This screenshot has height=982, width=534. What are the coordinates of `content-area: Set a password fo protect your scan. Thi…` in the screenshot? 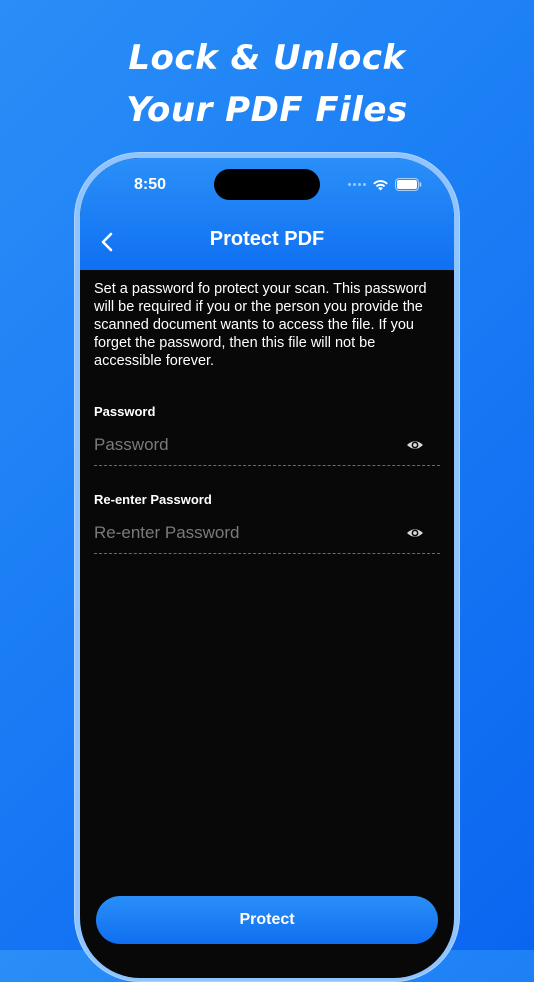 It's located at (268, 325).